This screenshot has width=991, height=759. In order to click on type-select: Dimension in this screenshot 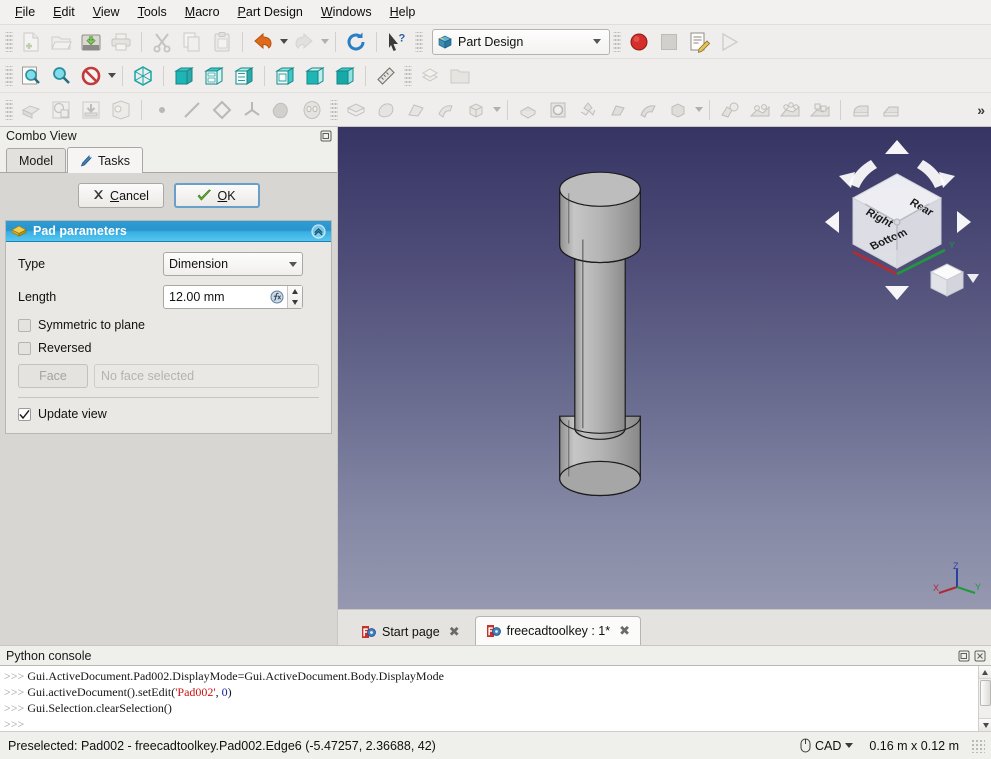, I will do `click(233, 264)`.